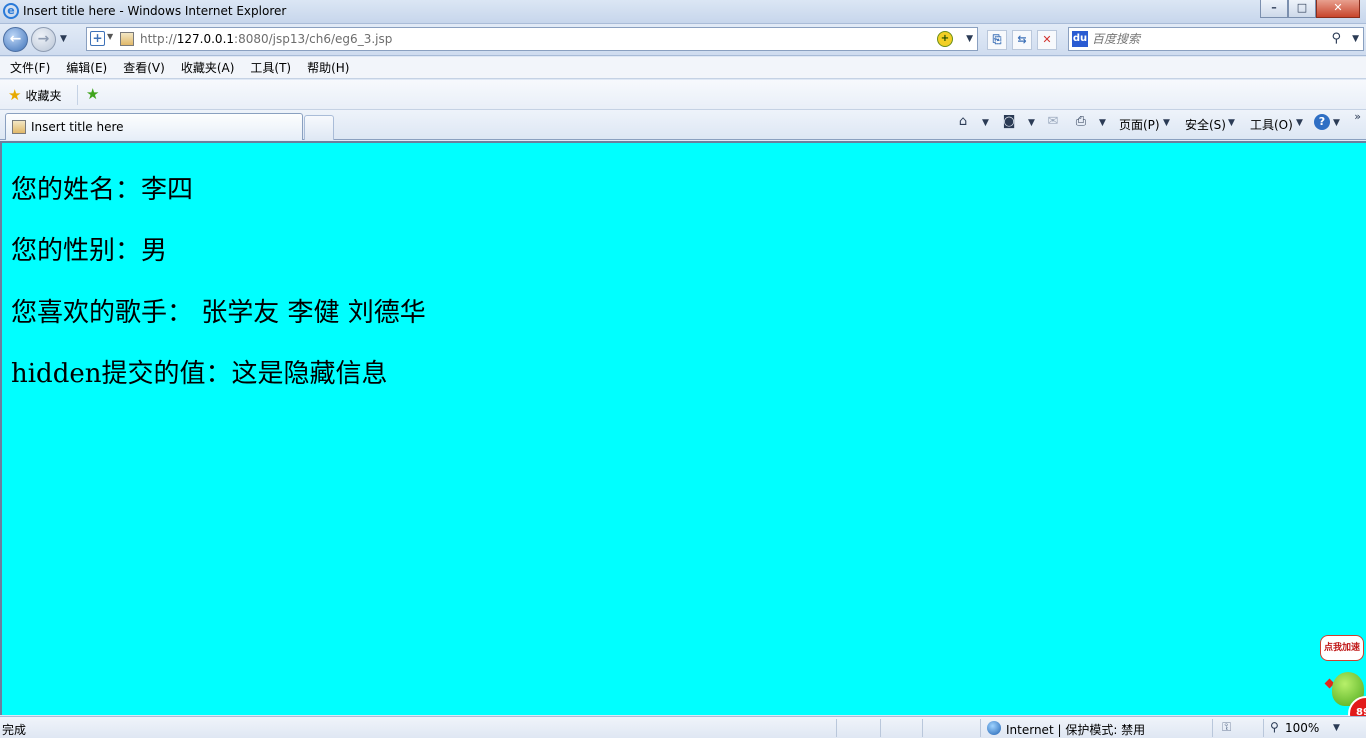  Describe the element at coordinates (1207, 39) in the screenshot. I see `search-input` at that location.